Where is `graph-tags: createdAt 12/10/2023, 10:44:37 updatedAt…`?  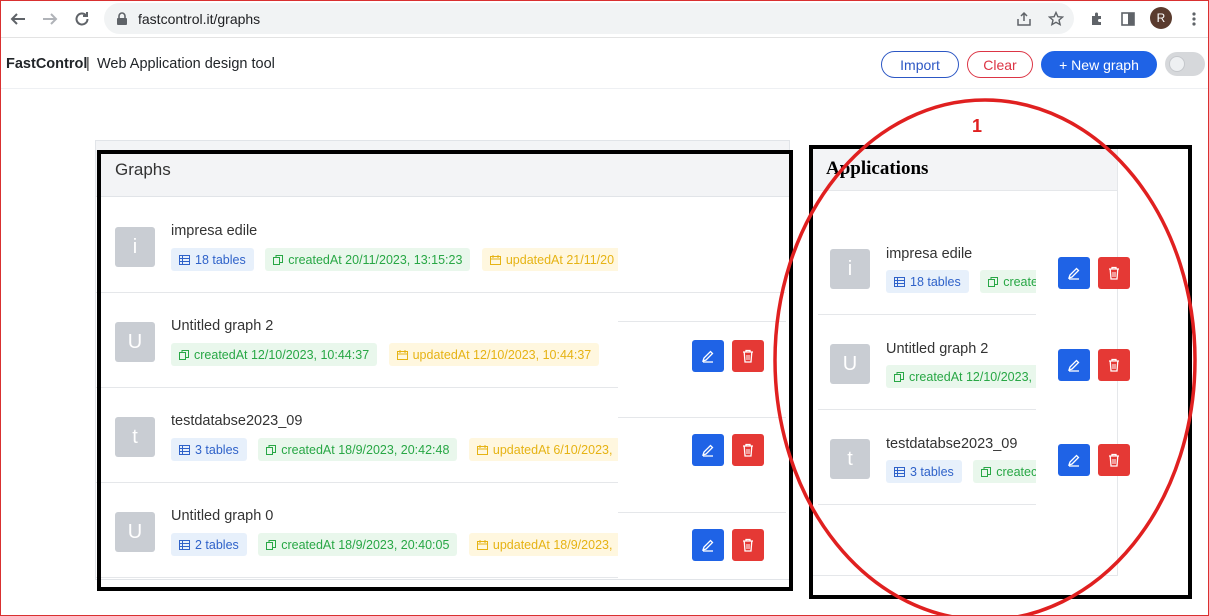 graph-tags: createdAt 12/10/2023, 10:44:37 updatedAt… is located at coordinates (394, 354).